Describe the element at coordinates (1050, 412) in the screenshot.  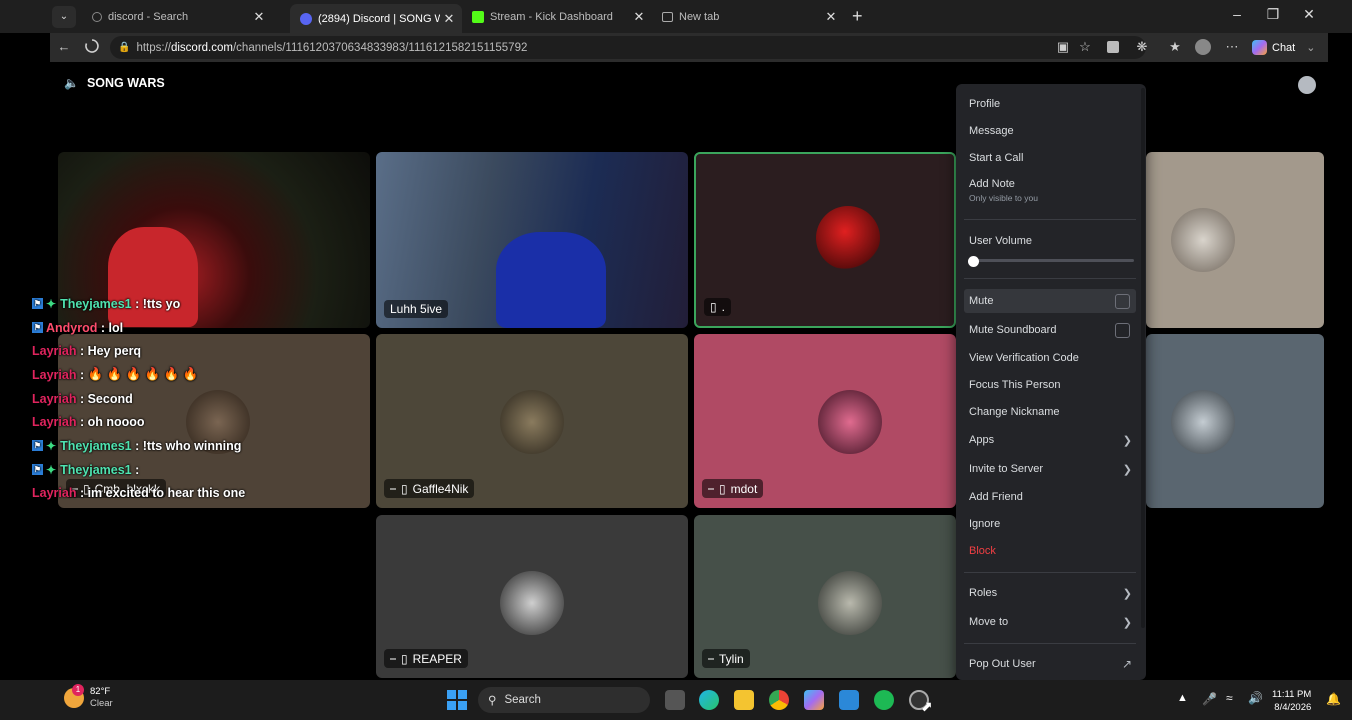
I see `menu-item-change-nickname: Change Nickname` at that location.